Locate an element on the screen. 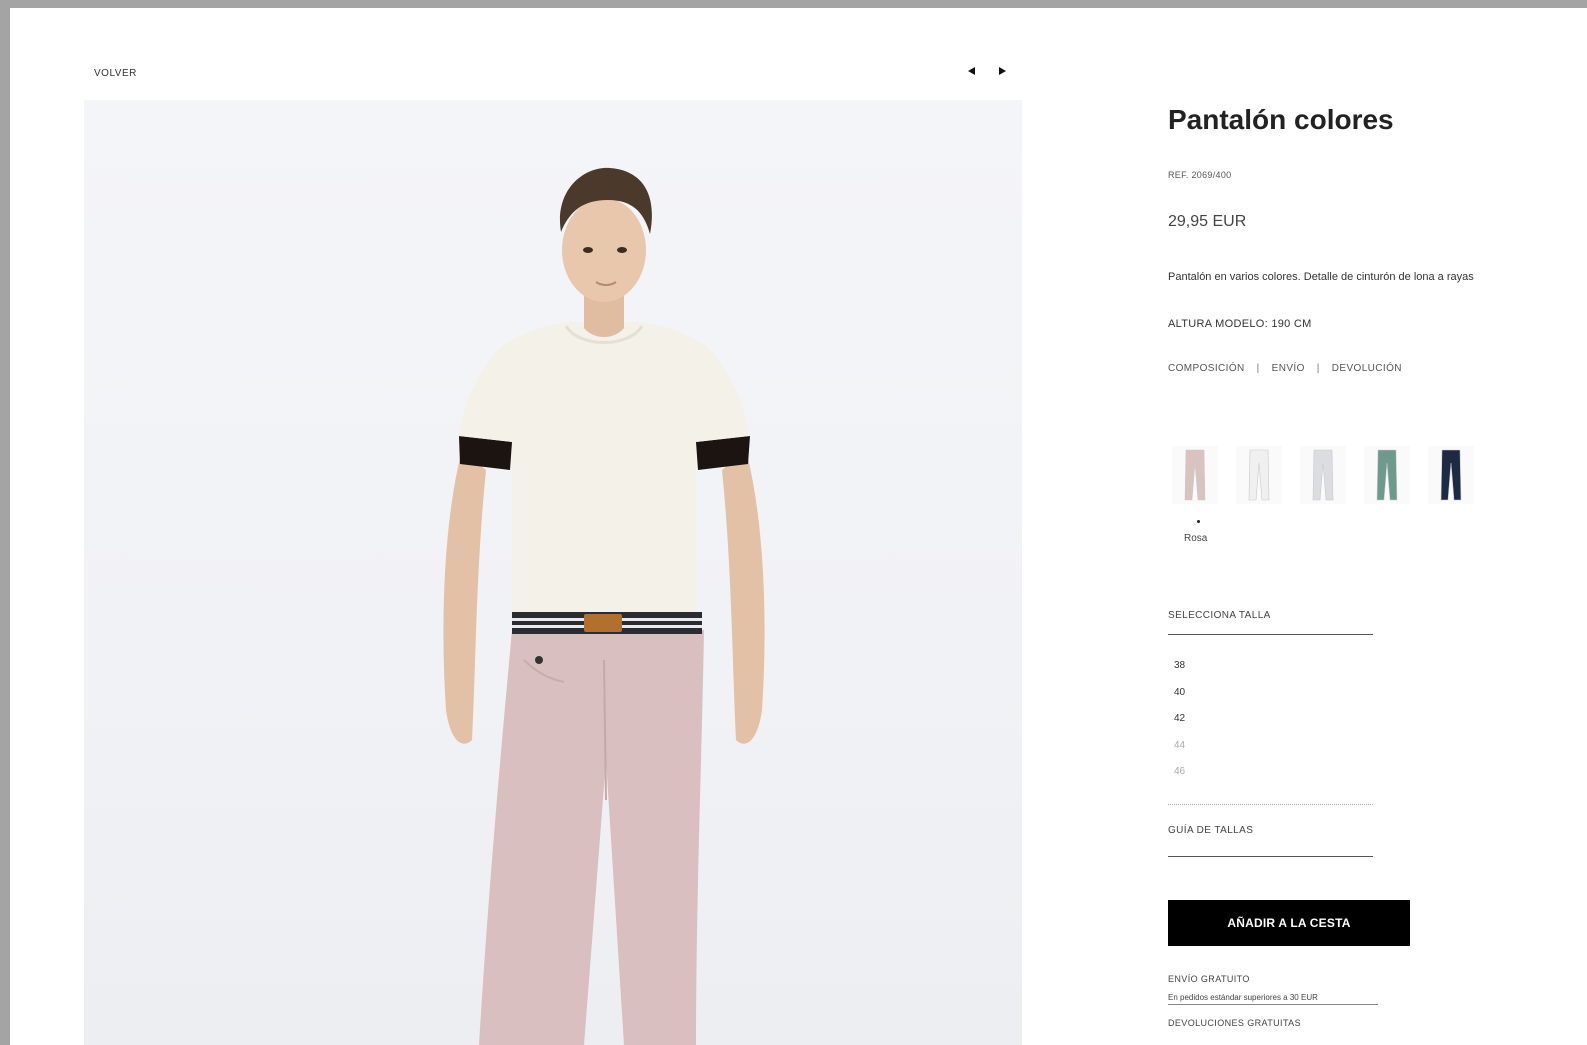 The image size is (1587, 1045). selected-color-name: Rosa is located at coordinates (1196, 538).